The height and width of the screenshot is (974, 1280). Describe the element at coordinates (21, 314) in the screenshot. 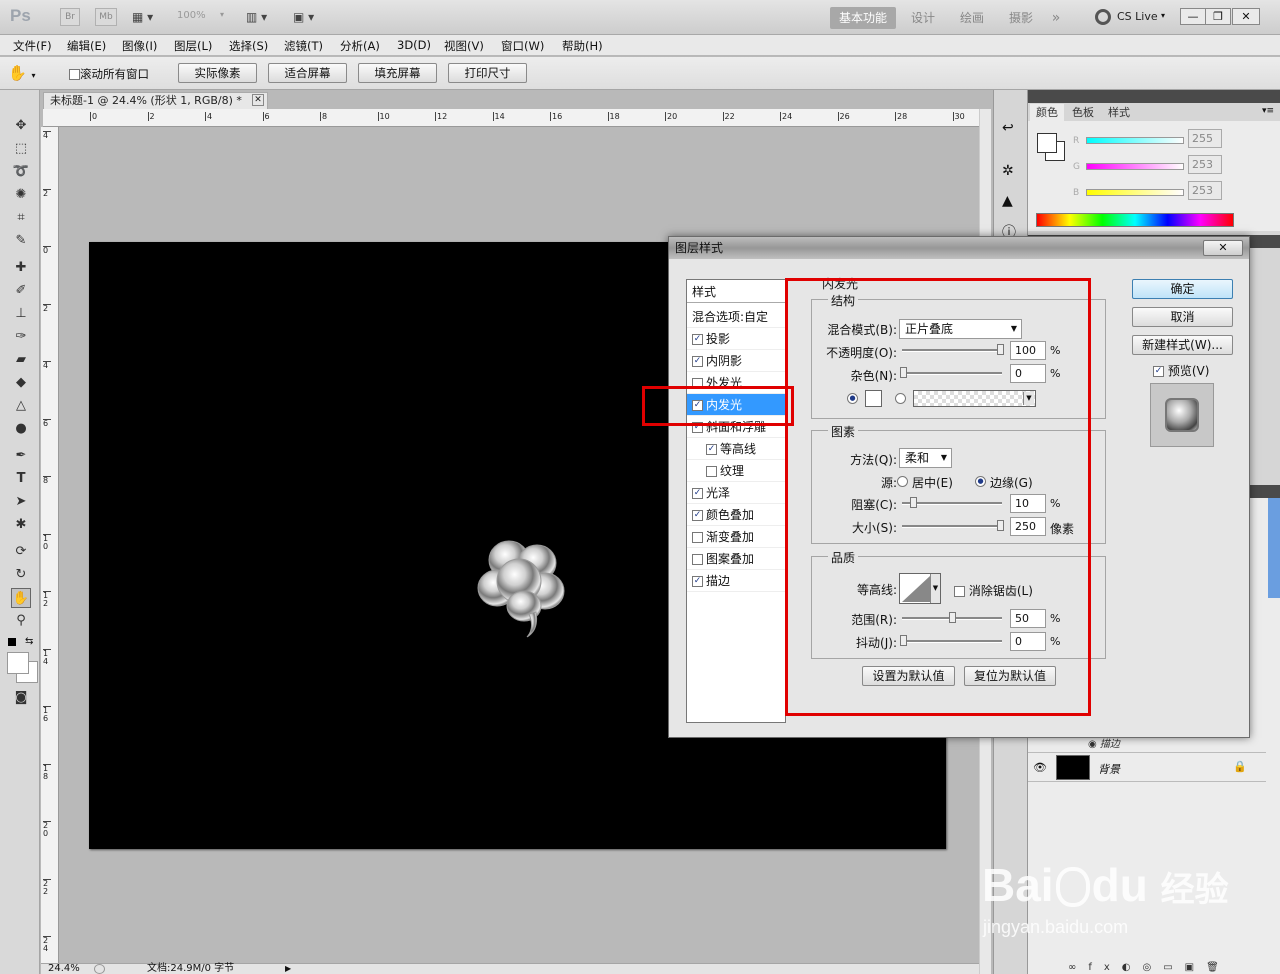

I see `clone-stamp-tool-icon: ⊥` at that location.